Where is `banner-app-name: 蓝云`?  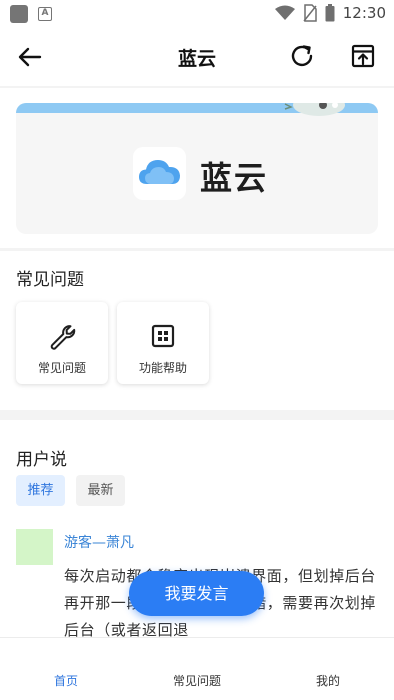 banner-app-name: 蓝云 is located at coordinates (234, 178).